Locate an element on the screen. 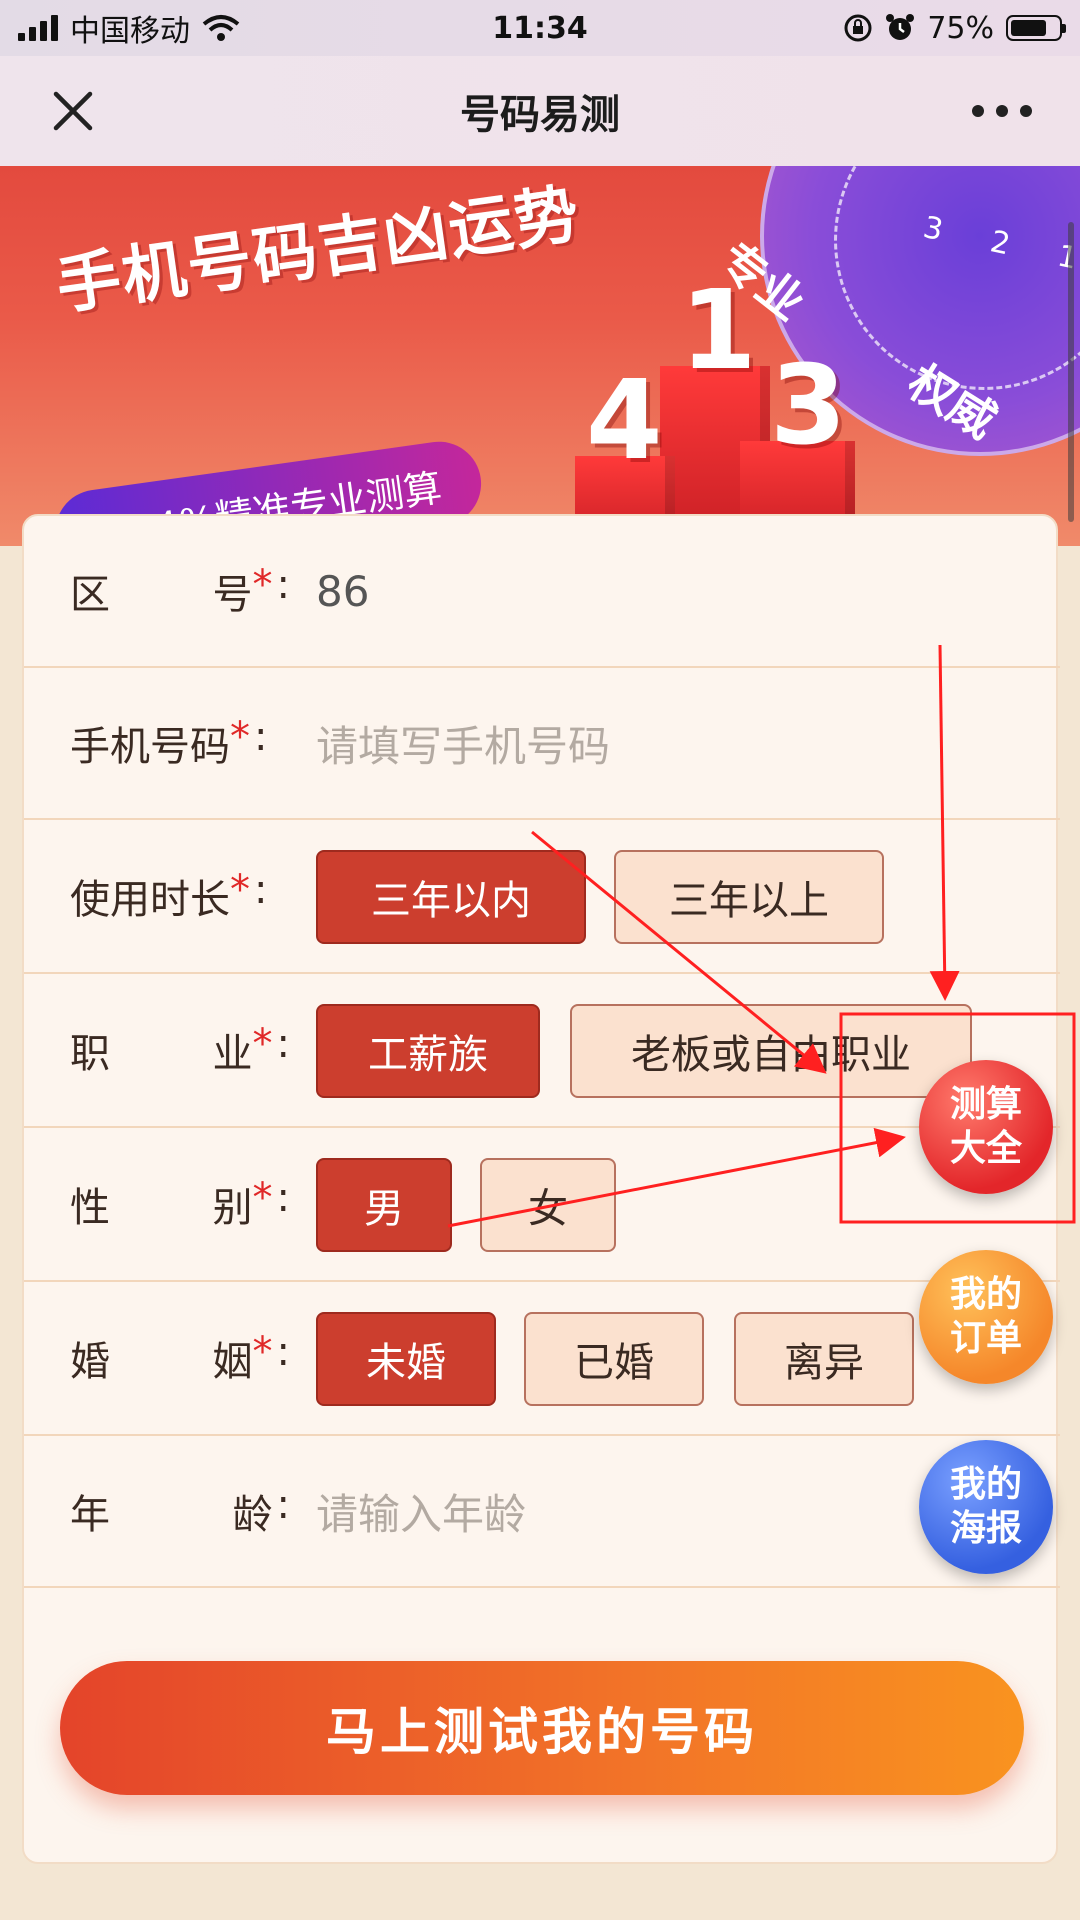 The height and width of the screenshot is (1920, 1080). my-poster-label: 我的海报 is located at coordinates (985, 1506).